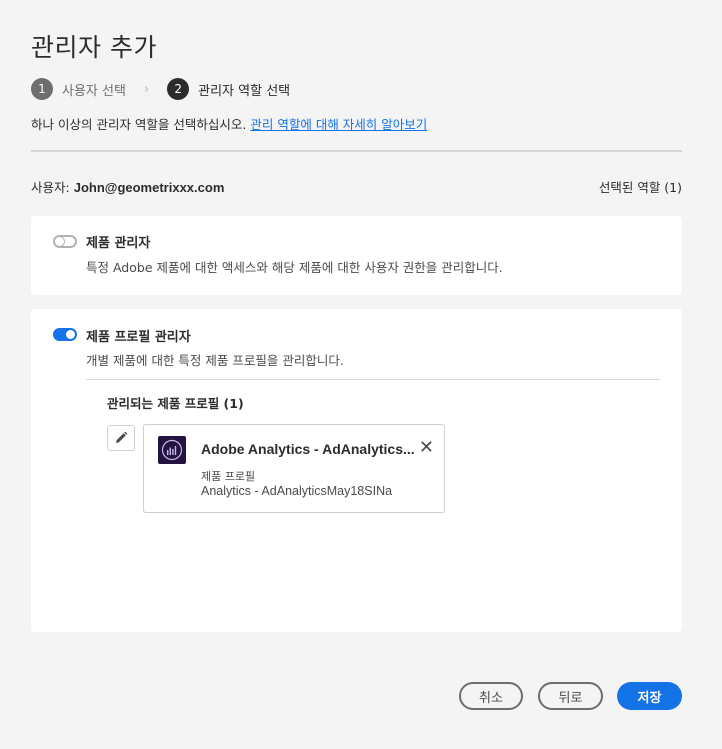 Image resolution: width=722 pixels, height=749 pixels. Describe the element at coordinates (94, 47) in the screenshot. I see `dialog-title: 관리자 추가` at that location.